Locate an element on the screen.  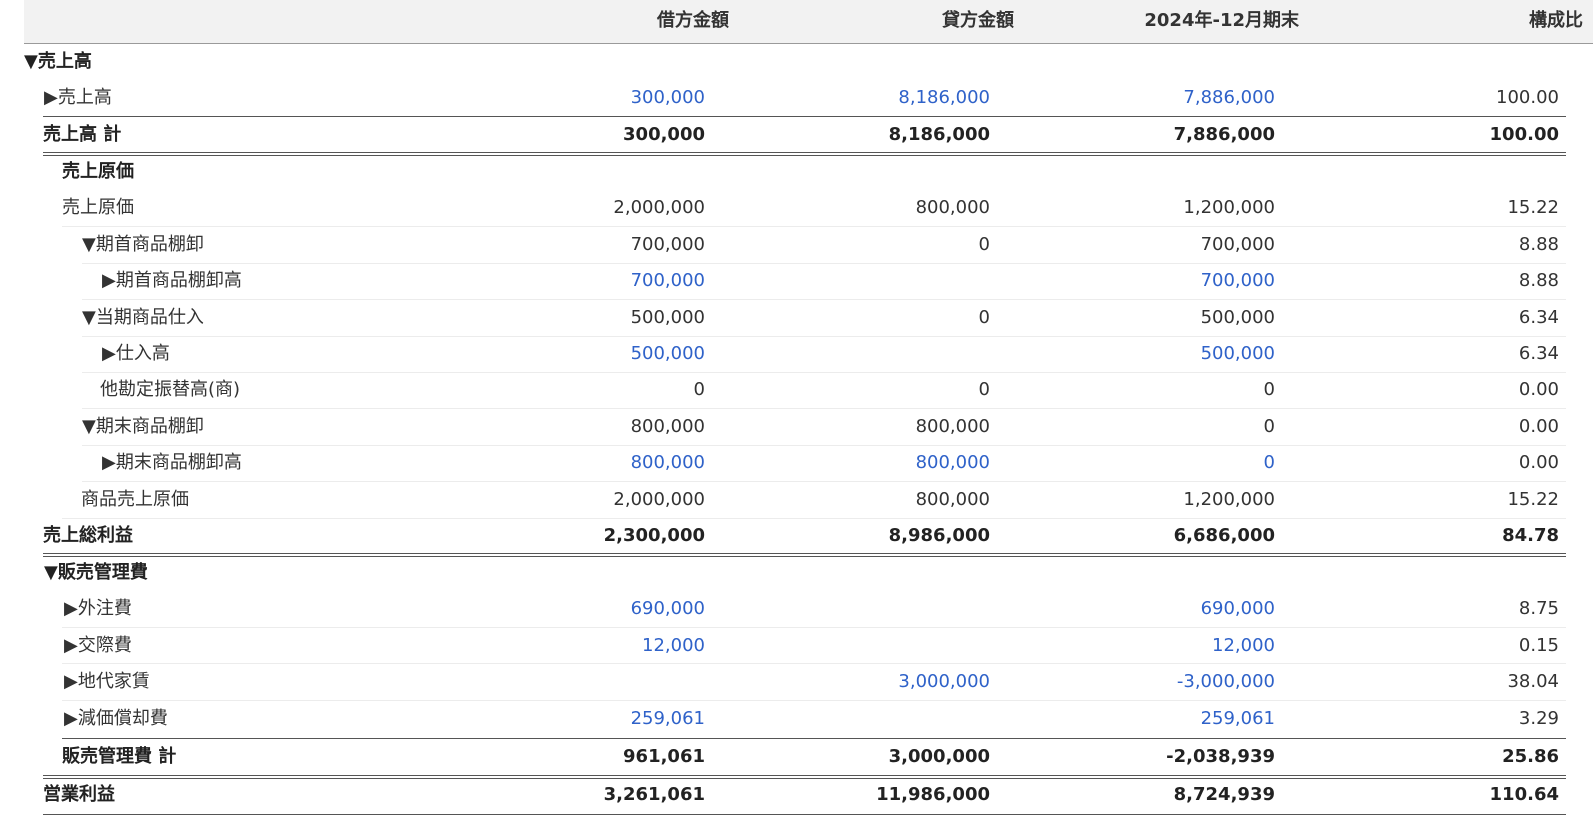
cell-debit: 0 is located at coordinates (699, 389).